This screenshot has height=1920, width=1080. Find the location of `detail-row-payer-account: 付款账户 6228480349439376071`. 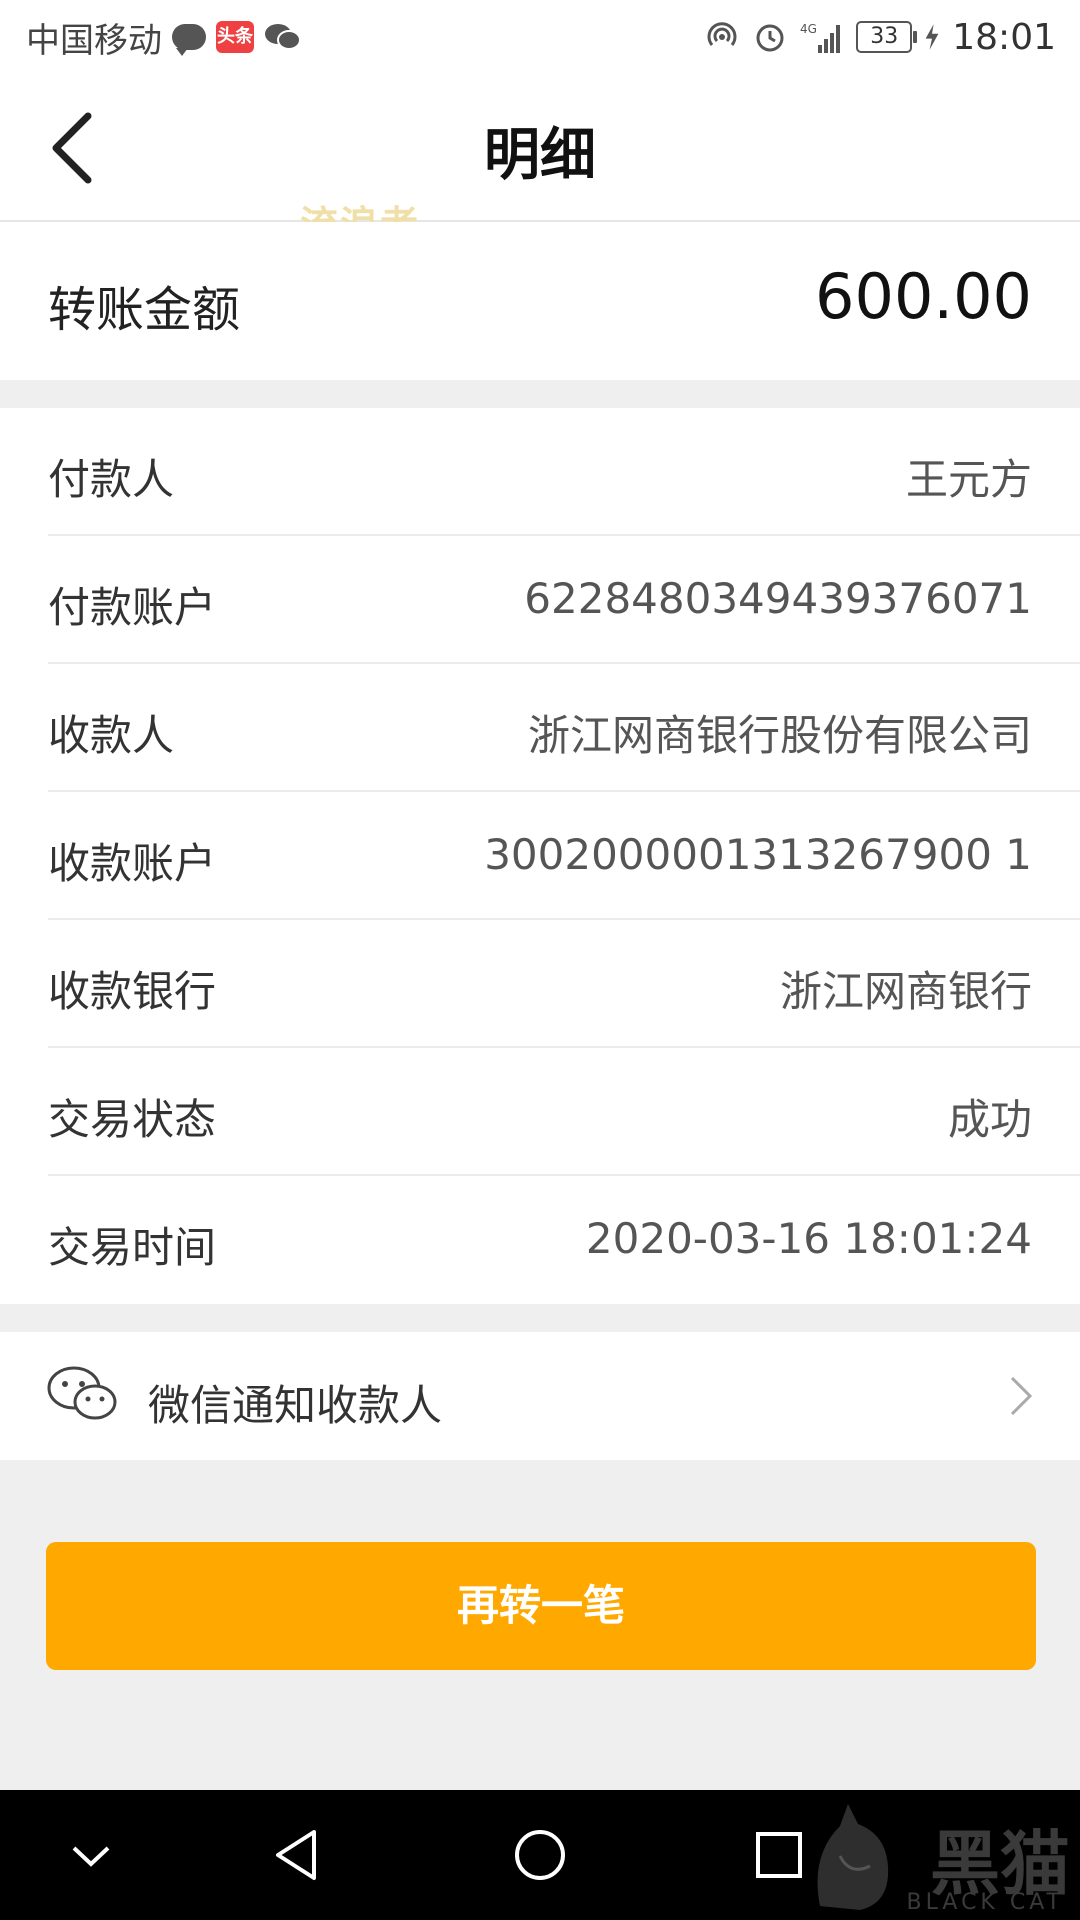

detail-row-payer-account: 付款账户 6228480349439376071 is located at coordinates (564, 600).